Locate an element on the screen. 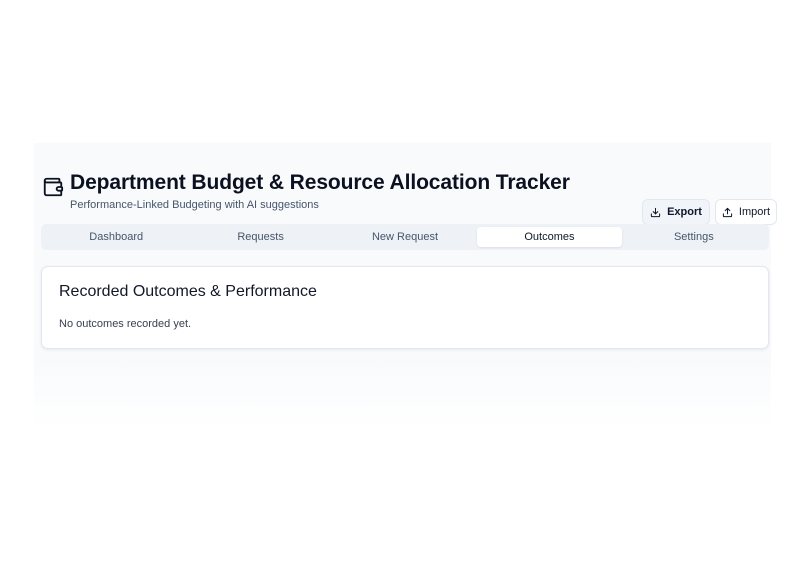  export-label: Export is located at coordinates (684, 212).